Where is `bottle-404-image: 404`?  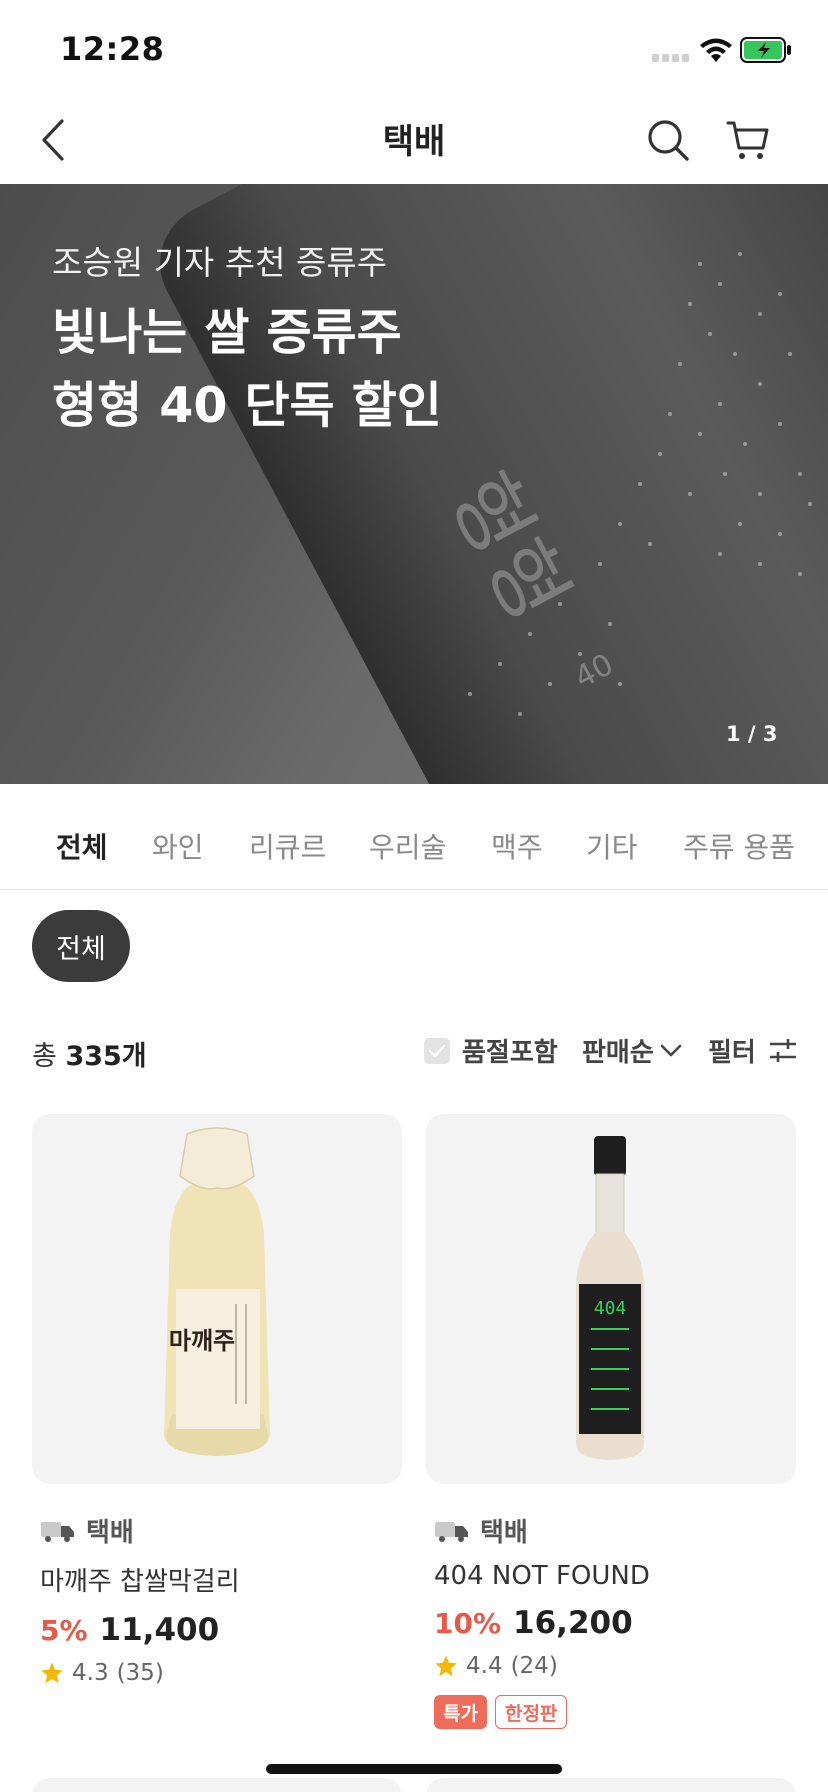
bottle-404-image: 404 is located at coordinates (610, 1298).